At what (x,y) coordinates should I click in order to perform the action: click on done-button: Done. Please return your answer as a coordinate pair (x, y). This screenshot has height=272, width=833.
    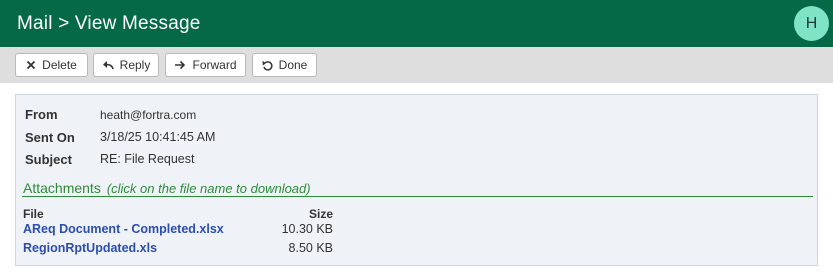
    Looking at the image, I should click on (284, 65).